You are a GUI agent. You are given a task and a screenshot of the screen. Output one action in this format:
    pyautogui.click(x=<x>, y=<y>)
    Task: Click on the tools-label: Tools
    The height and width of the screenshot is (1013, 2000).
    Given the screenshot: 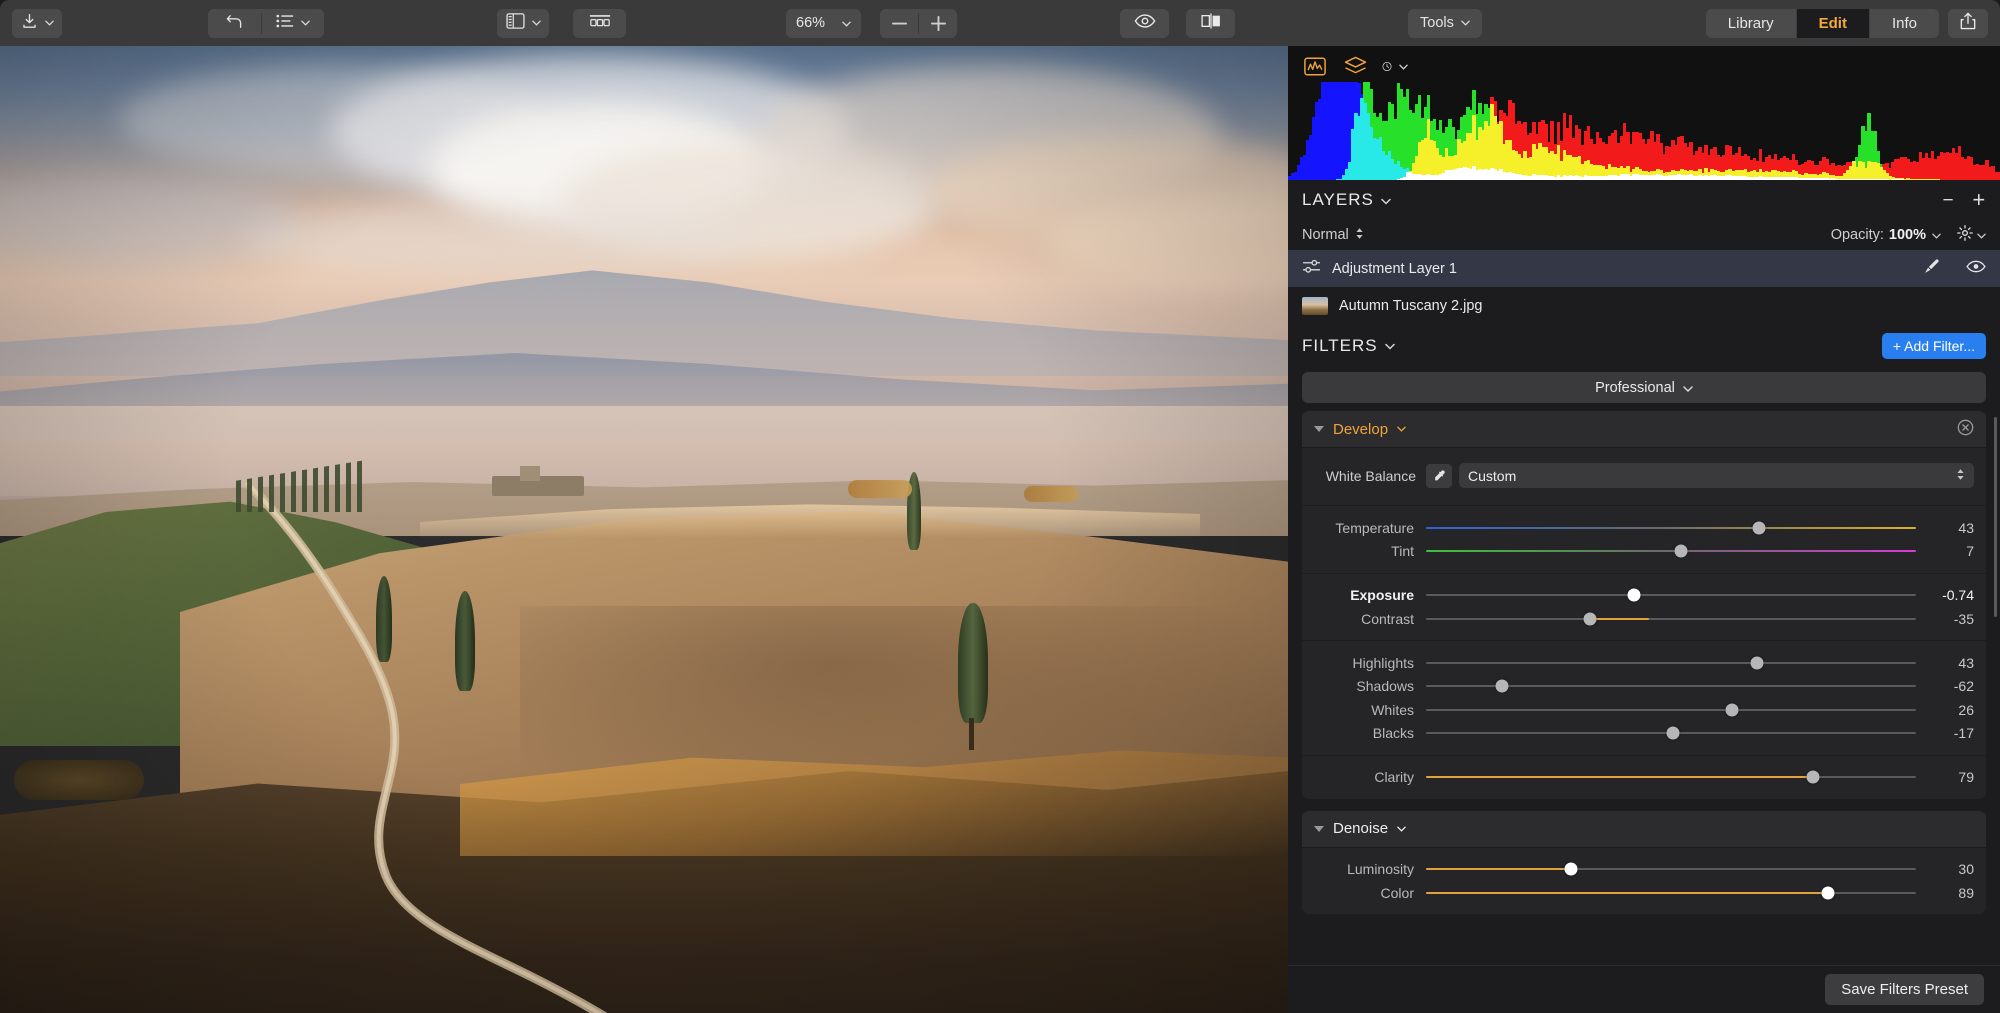 What is the action you would take?
    pyautogui.click(x=1437, y=23)
    